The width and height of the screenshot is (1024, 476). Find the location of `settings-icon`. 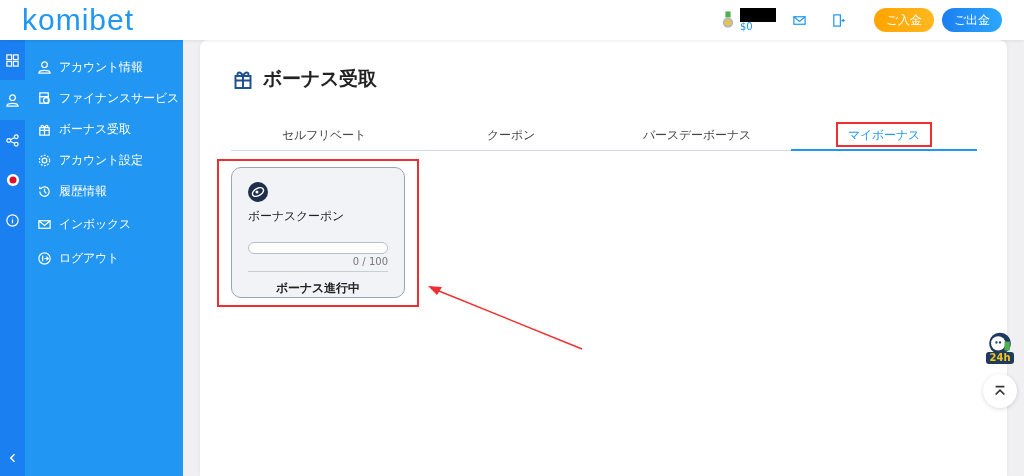

settings-icon is located at coordinates (44, 160).